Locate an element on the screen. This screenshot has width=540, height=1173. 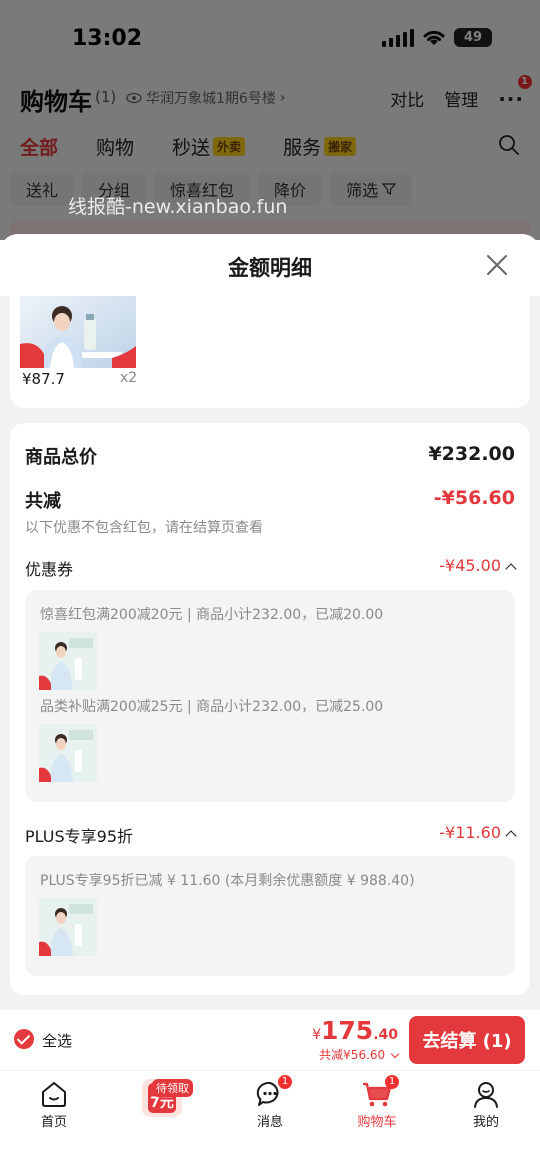
sheet-title: 金额明细 is located at coordinates (270, 268).